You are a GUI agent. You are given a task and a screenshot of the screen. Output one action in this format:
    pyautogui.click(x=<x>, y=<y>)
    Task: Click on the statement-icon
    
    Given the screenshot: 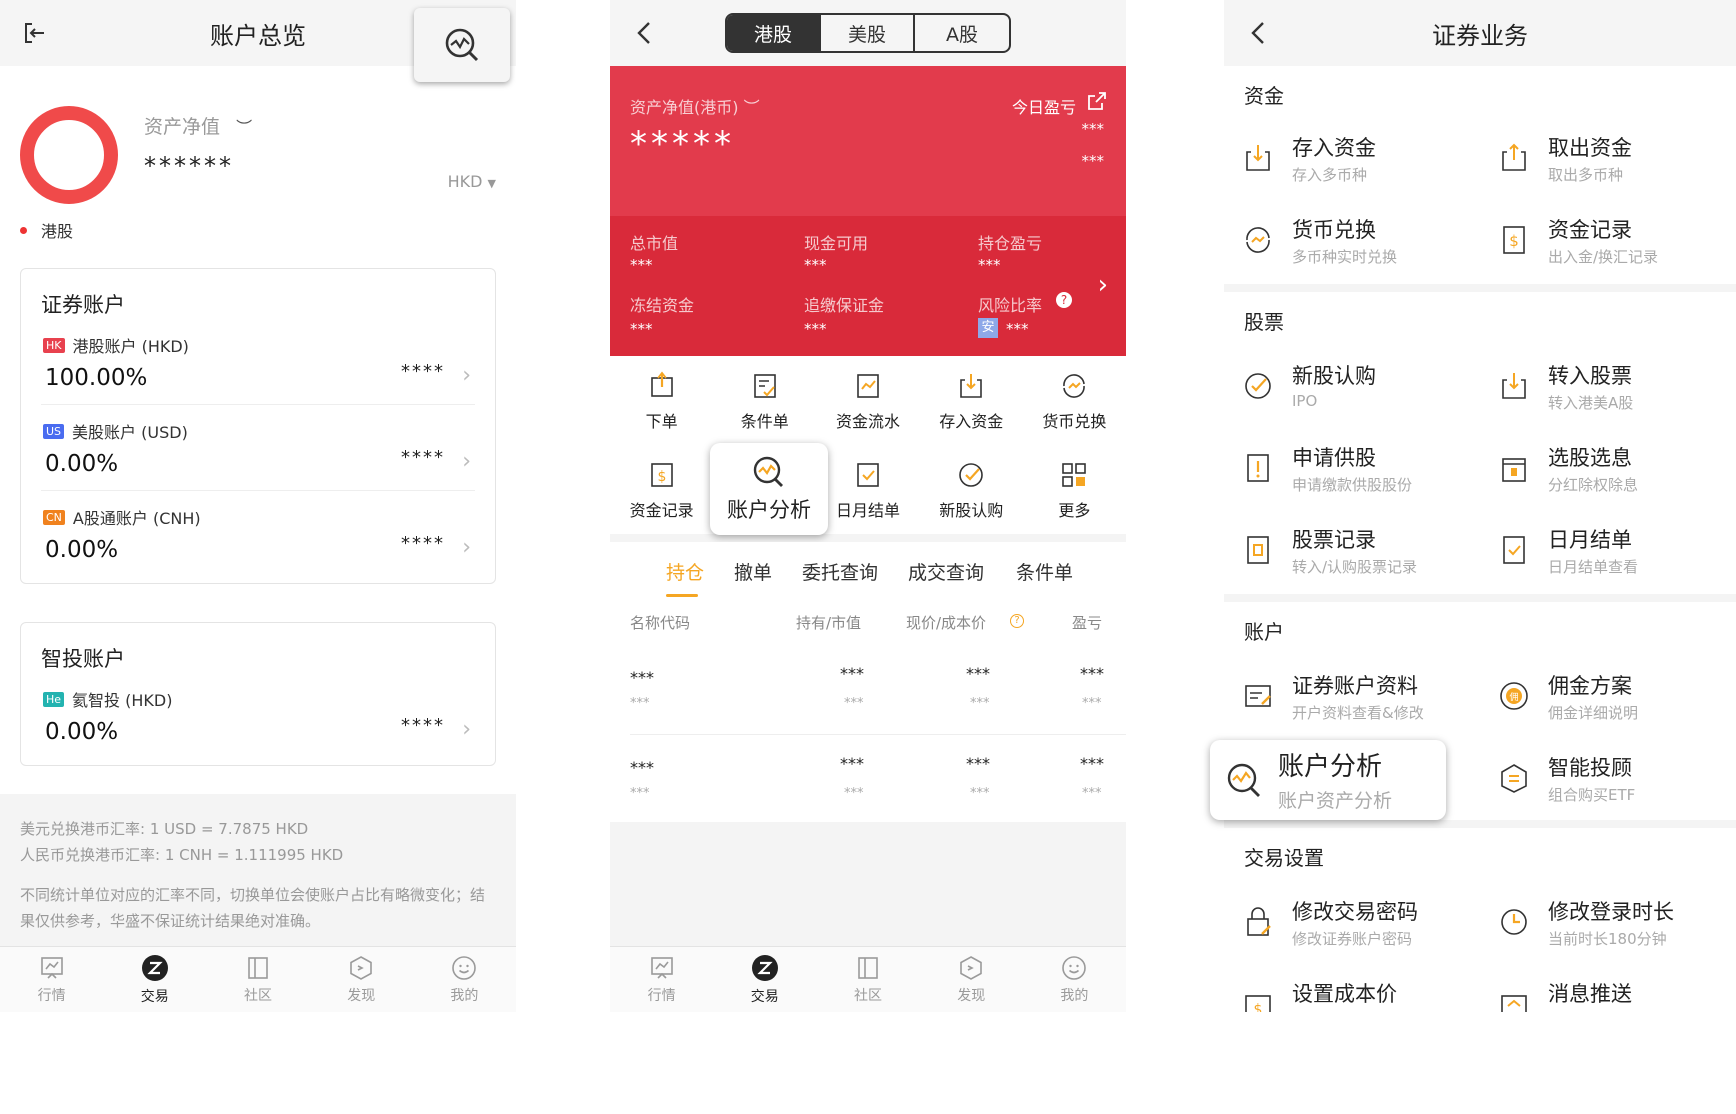 What is the action you would take?
    pyautogui.click(x=868, y=474)
    